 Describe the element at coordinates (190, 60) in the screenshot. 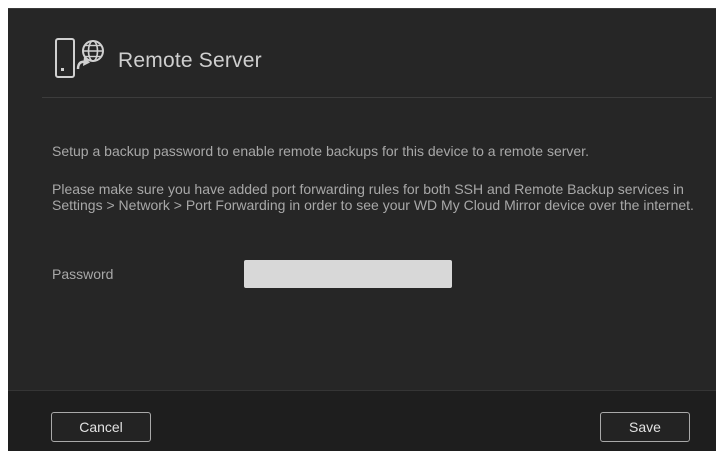

I see `dialog-title: Remote Server` at that location.